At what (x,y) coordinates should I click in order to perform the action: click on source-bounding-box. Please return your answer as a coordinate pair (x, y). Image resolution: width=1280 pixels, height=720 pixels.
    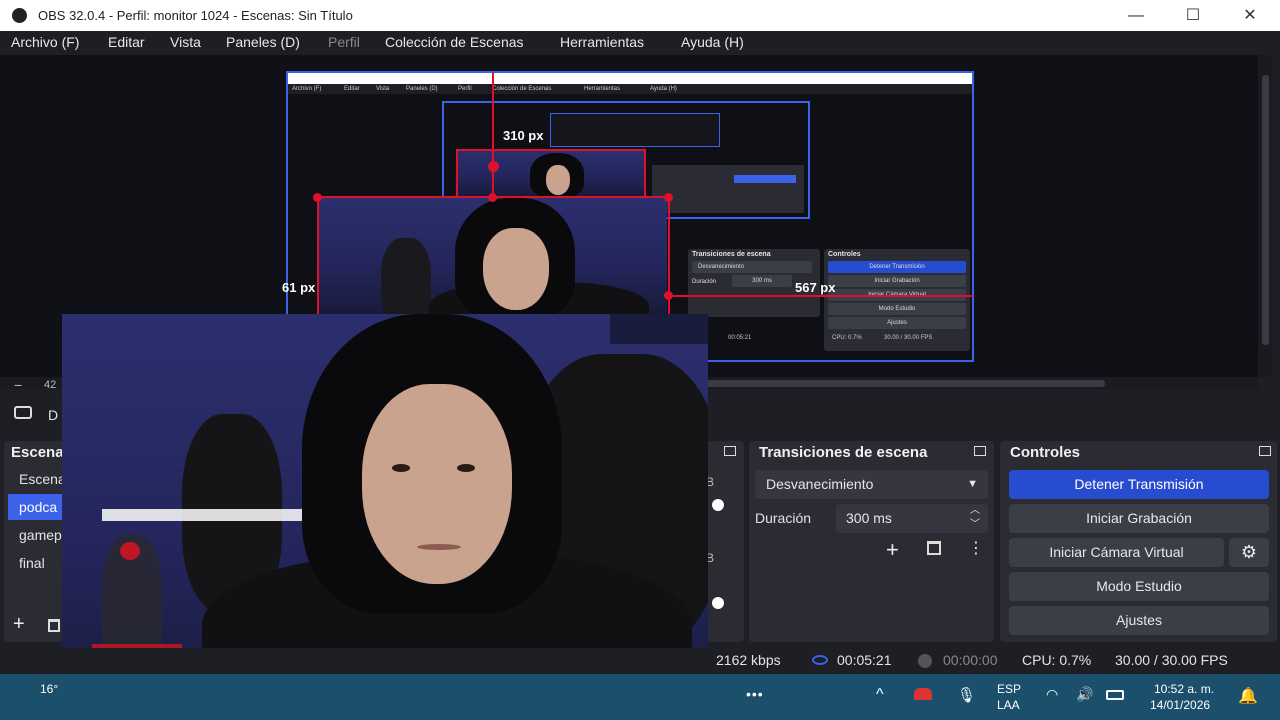
    Looking at the image, I should click on (493, 257).